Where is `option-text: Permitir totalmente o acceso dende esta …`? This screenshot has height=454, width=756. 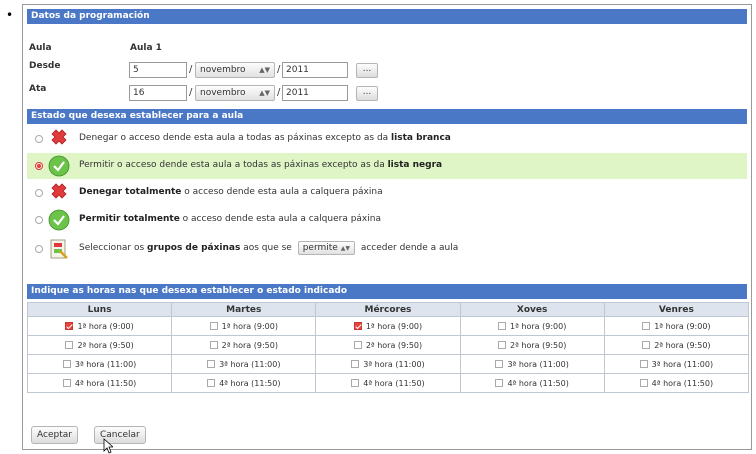 option-text: Permitir totalmente o acceso dende esta … is located at coordinates (230, 219).